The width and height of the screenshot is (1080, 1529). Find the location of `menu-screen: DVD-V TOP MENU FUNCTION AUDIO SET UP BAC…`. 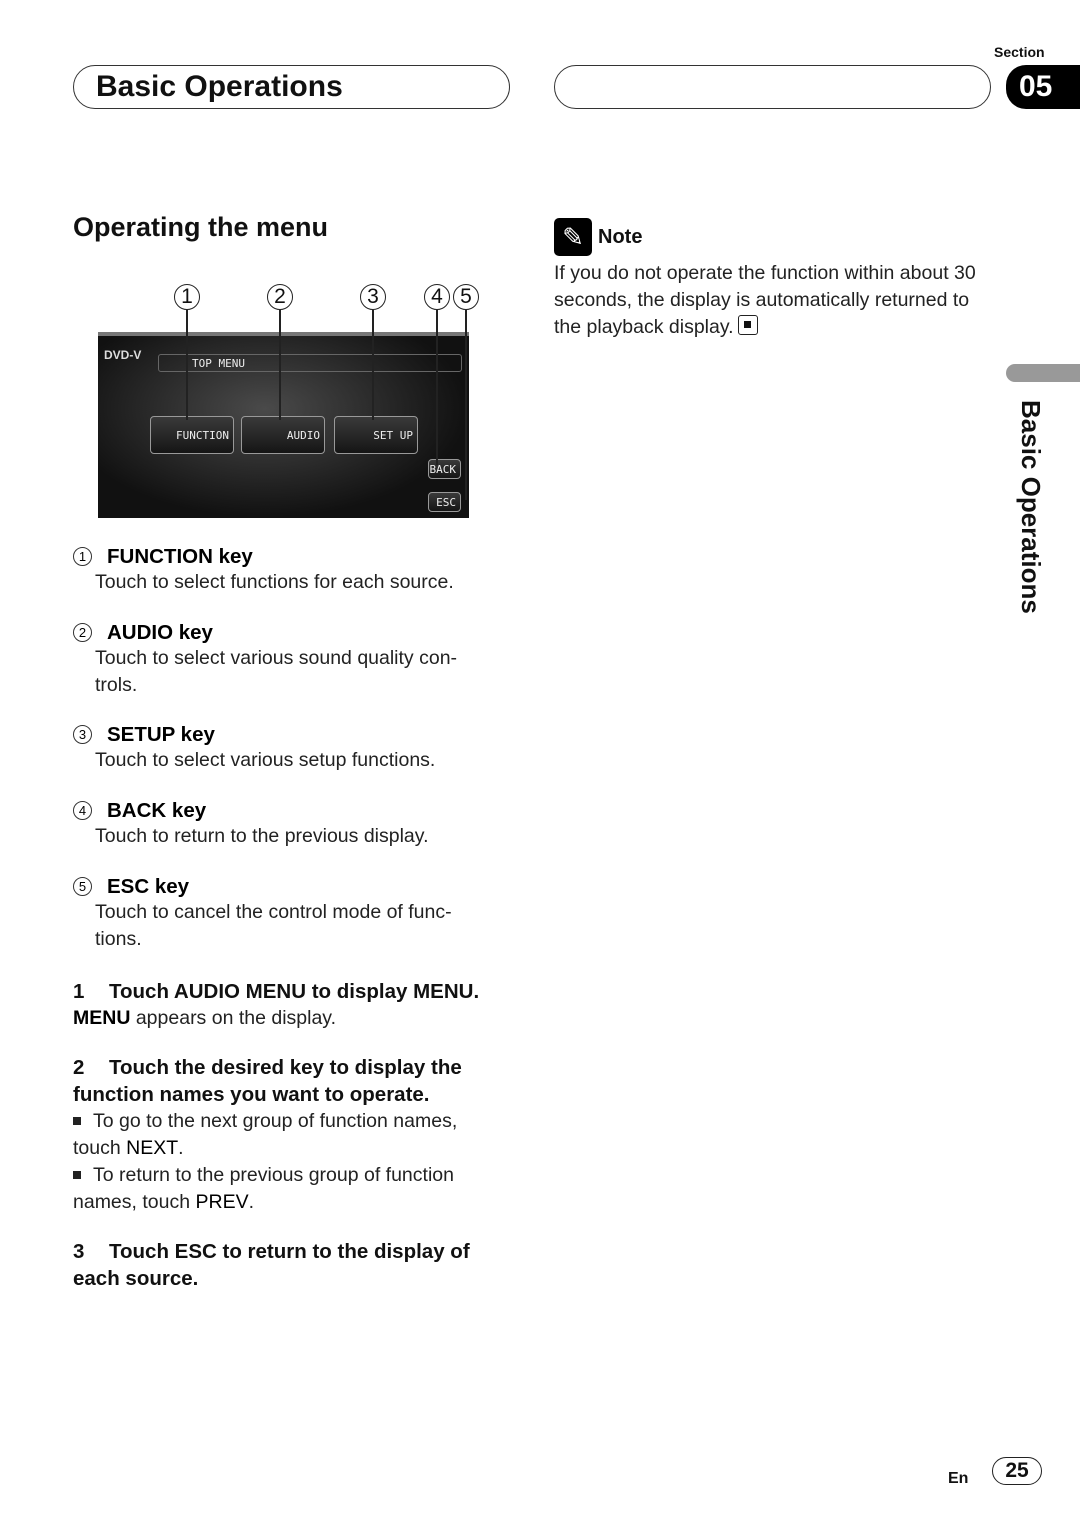

menu-screen: DVD-V TOP MENU FUNCTION AUDIO SET UP BAC… is located at coordinates (283, 425).